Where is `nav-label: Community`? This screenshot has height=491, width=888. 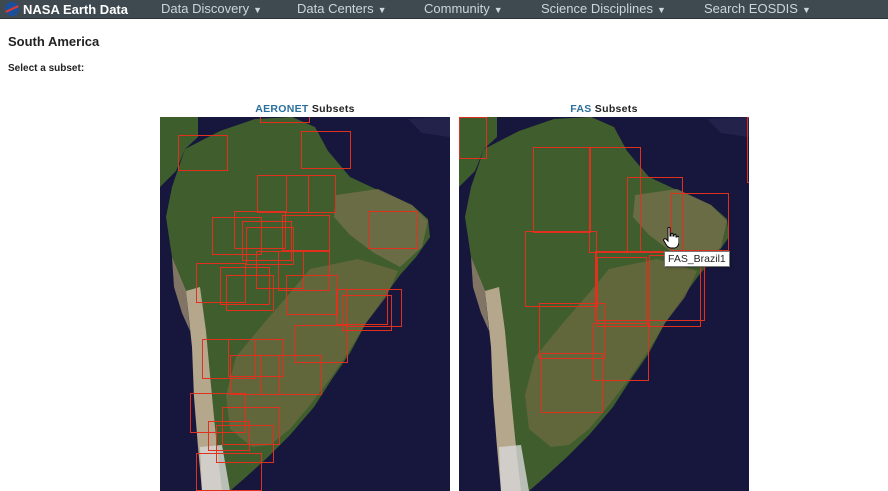
nav-label: Community is located at coordinates (457, 8).